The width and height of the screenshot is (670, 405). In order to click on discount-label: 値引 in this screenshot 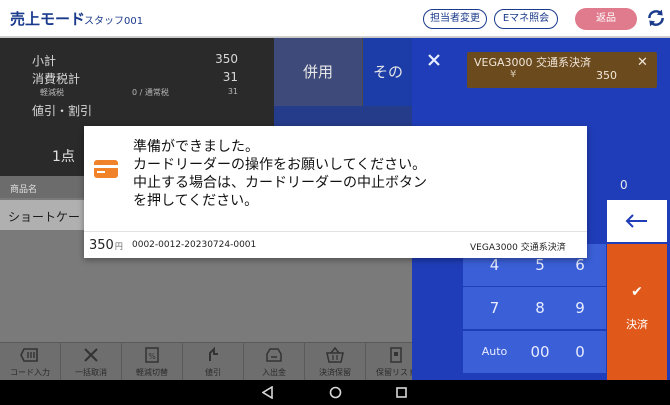, I will do `click(213, 372)`.